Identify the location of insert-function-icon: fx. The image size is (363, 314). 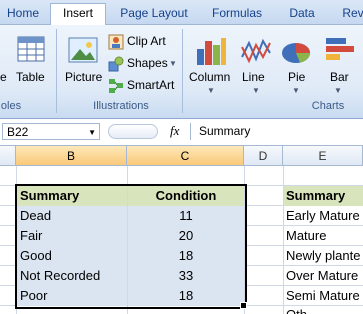
(174, 131).